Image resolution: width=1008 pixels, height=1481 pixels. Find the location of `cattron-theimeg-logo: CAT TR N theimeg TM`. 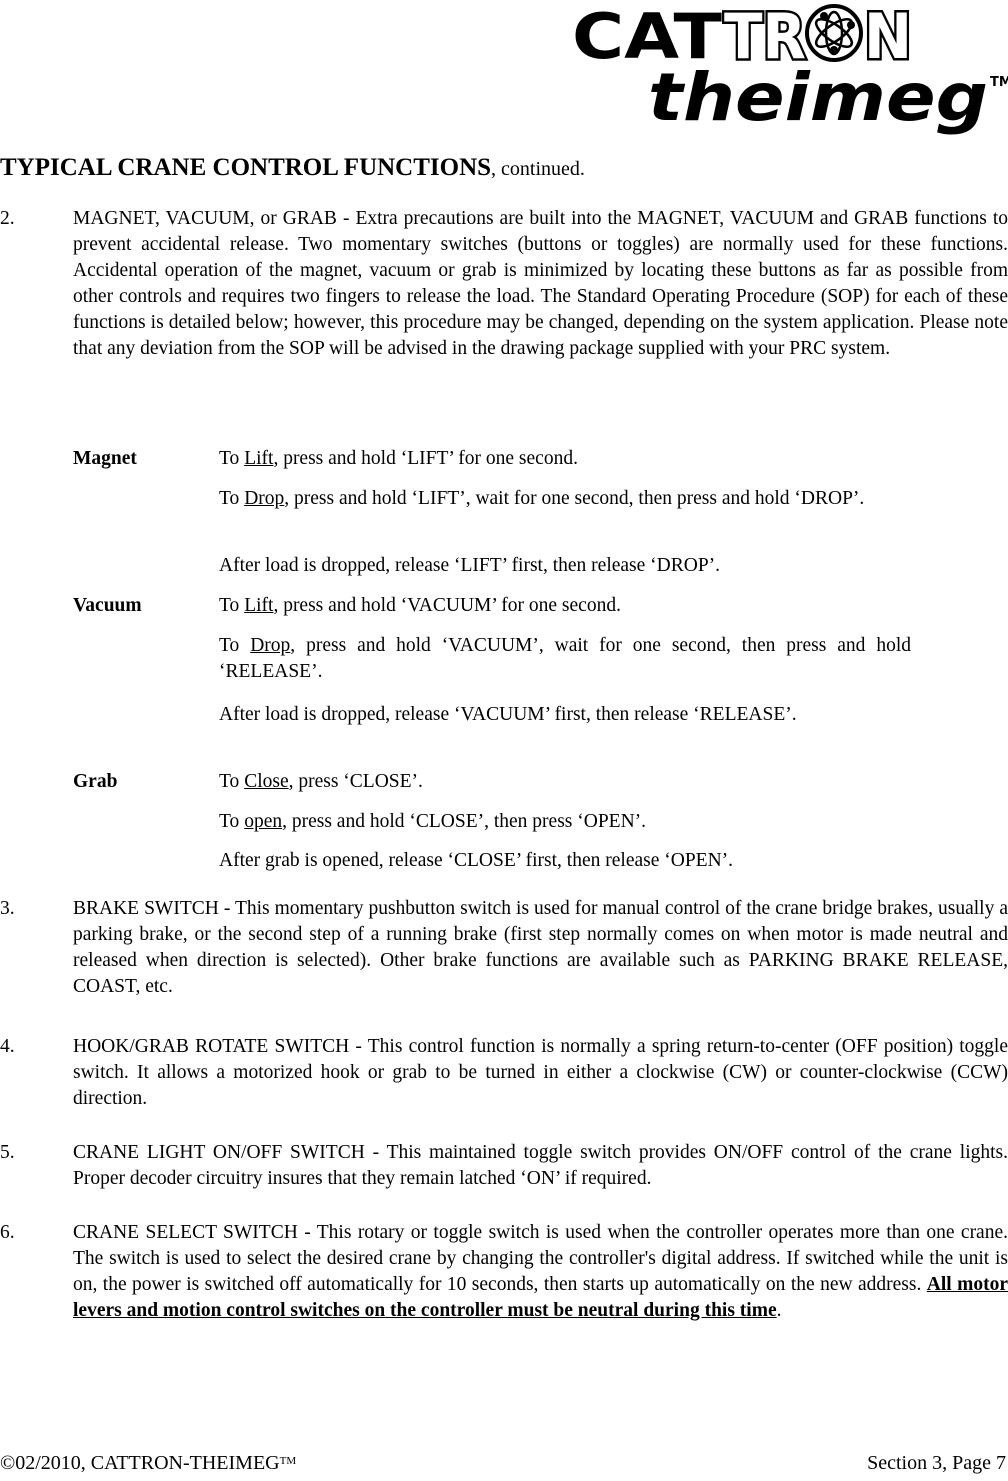

cattron-theimeg-logo: CAT TR N theimeg TM is located at coordinates (788, 68).